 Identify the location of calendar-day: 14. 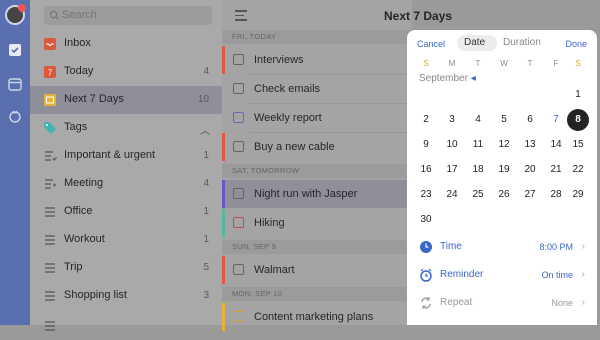
(556, 145).